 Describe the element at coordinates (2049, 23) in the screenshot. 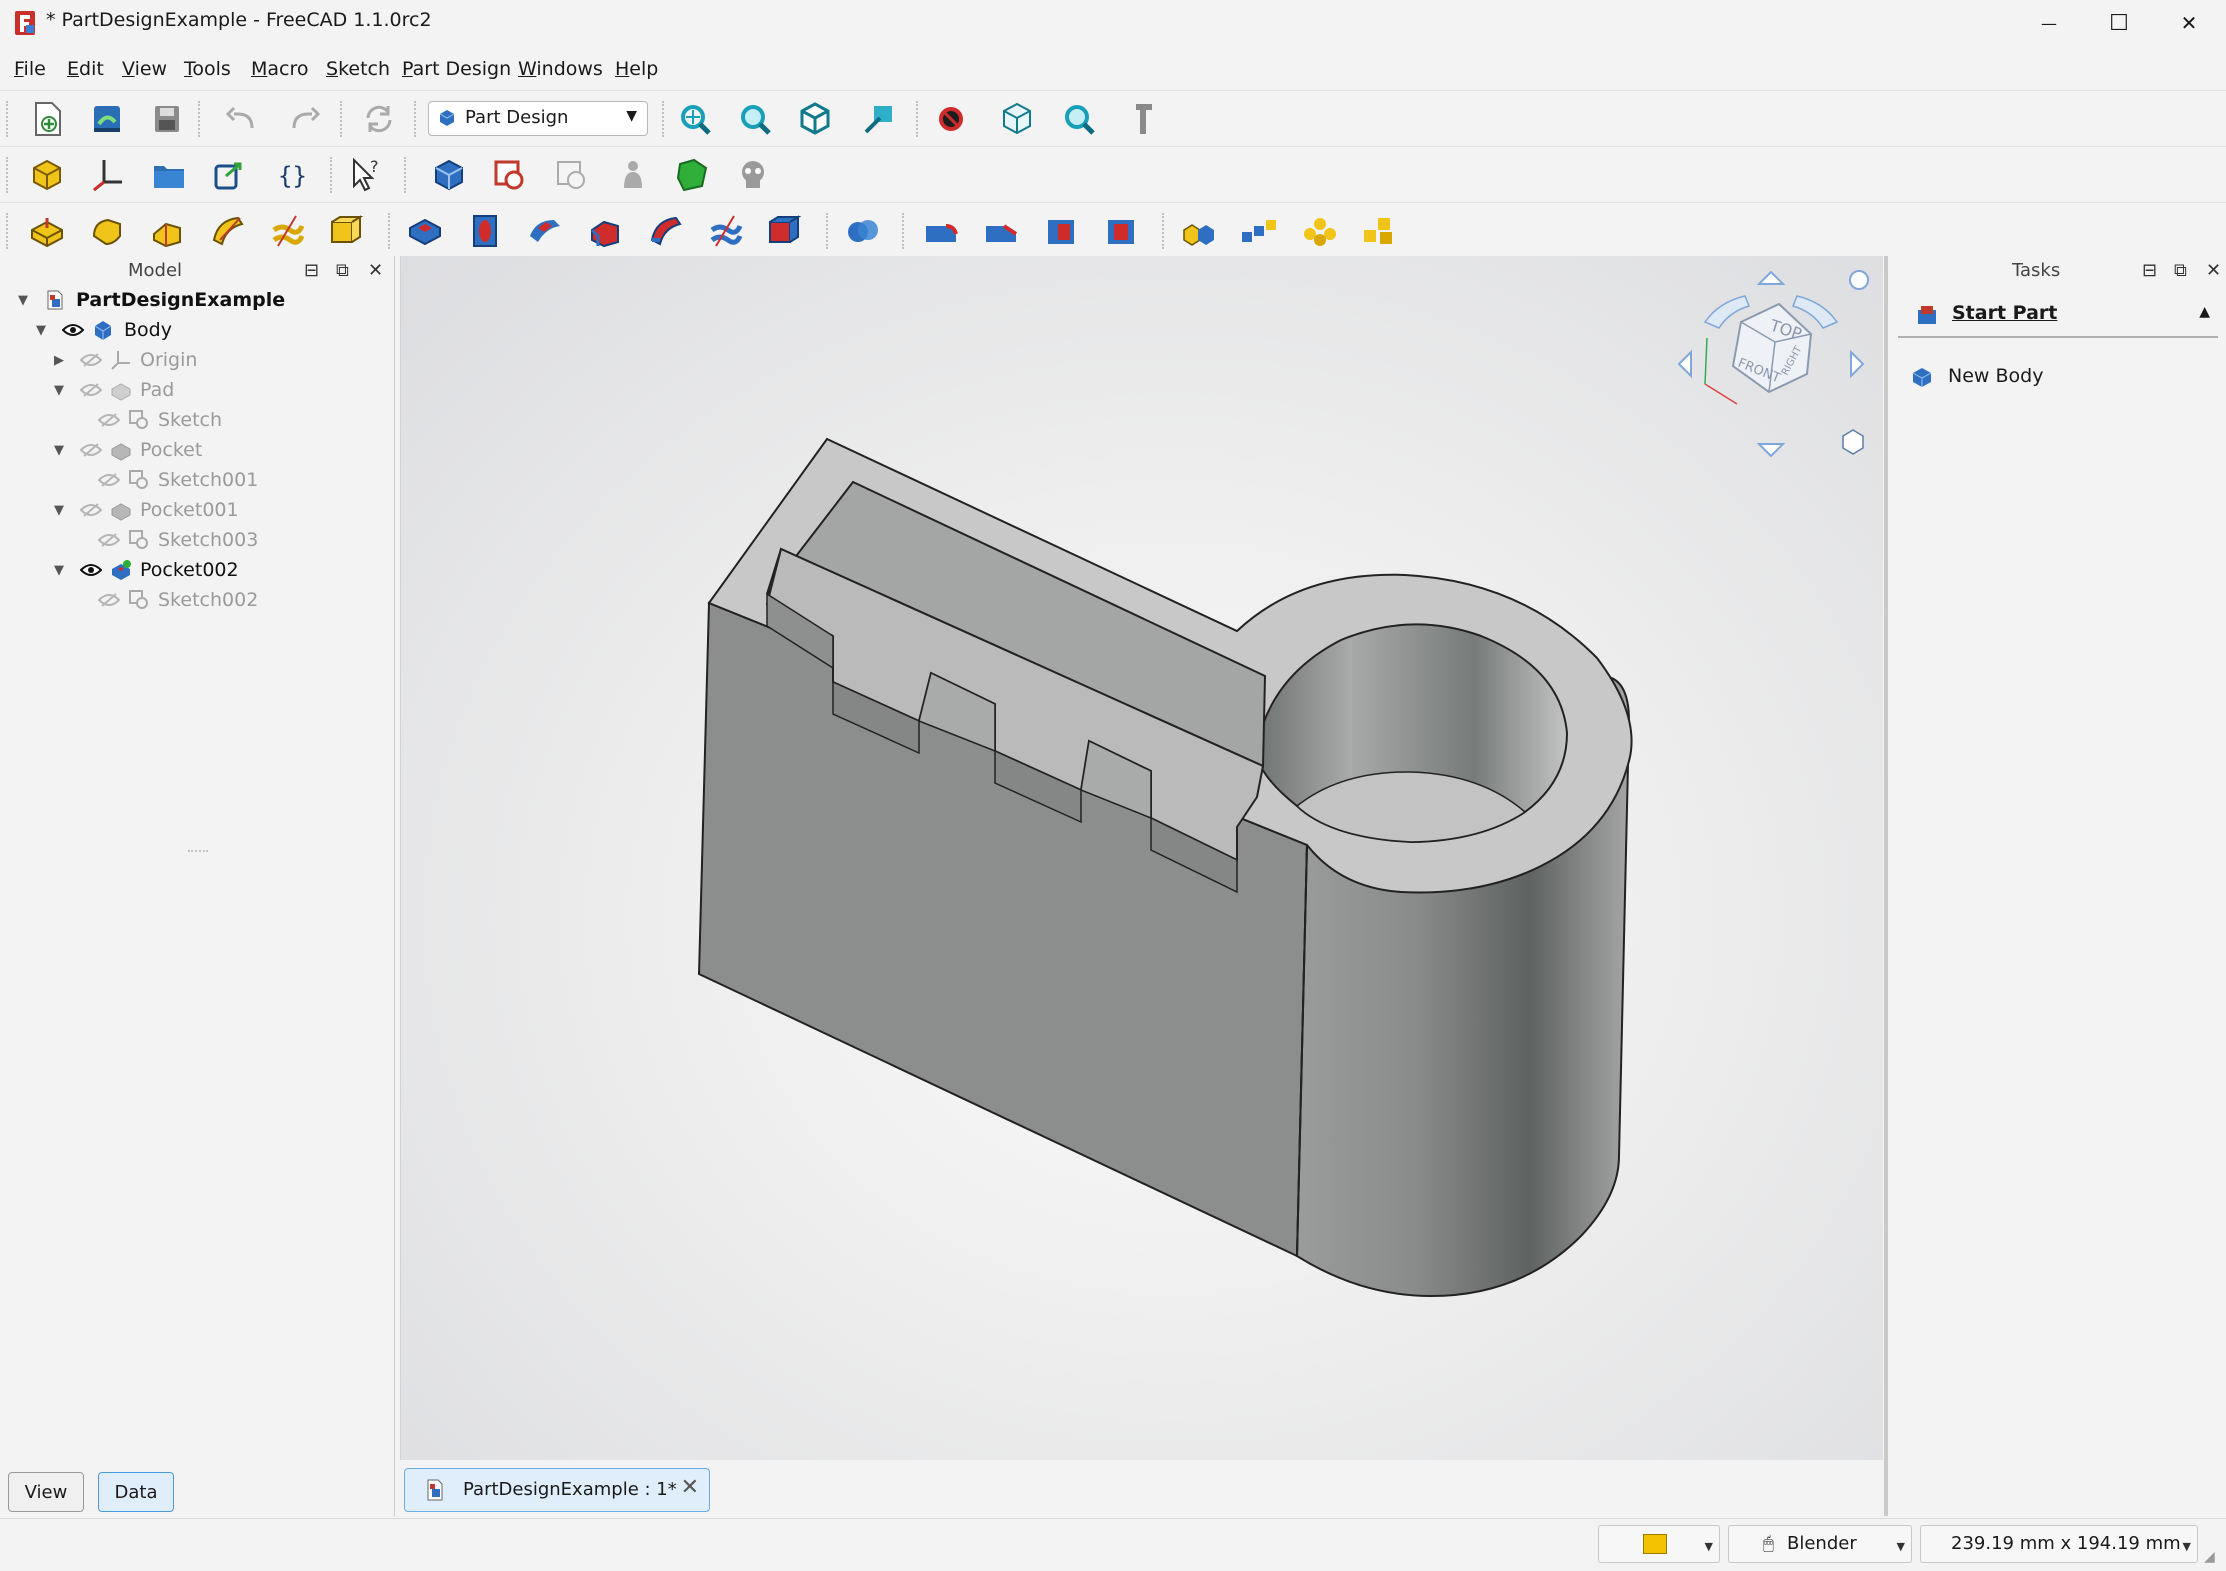

I see `minimize-button: —` at that location.